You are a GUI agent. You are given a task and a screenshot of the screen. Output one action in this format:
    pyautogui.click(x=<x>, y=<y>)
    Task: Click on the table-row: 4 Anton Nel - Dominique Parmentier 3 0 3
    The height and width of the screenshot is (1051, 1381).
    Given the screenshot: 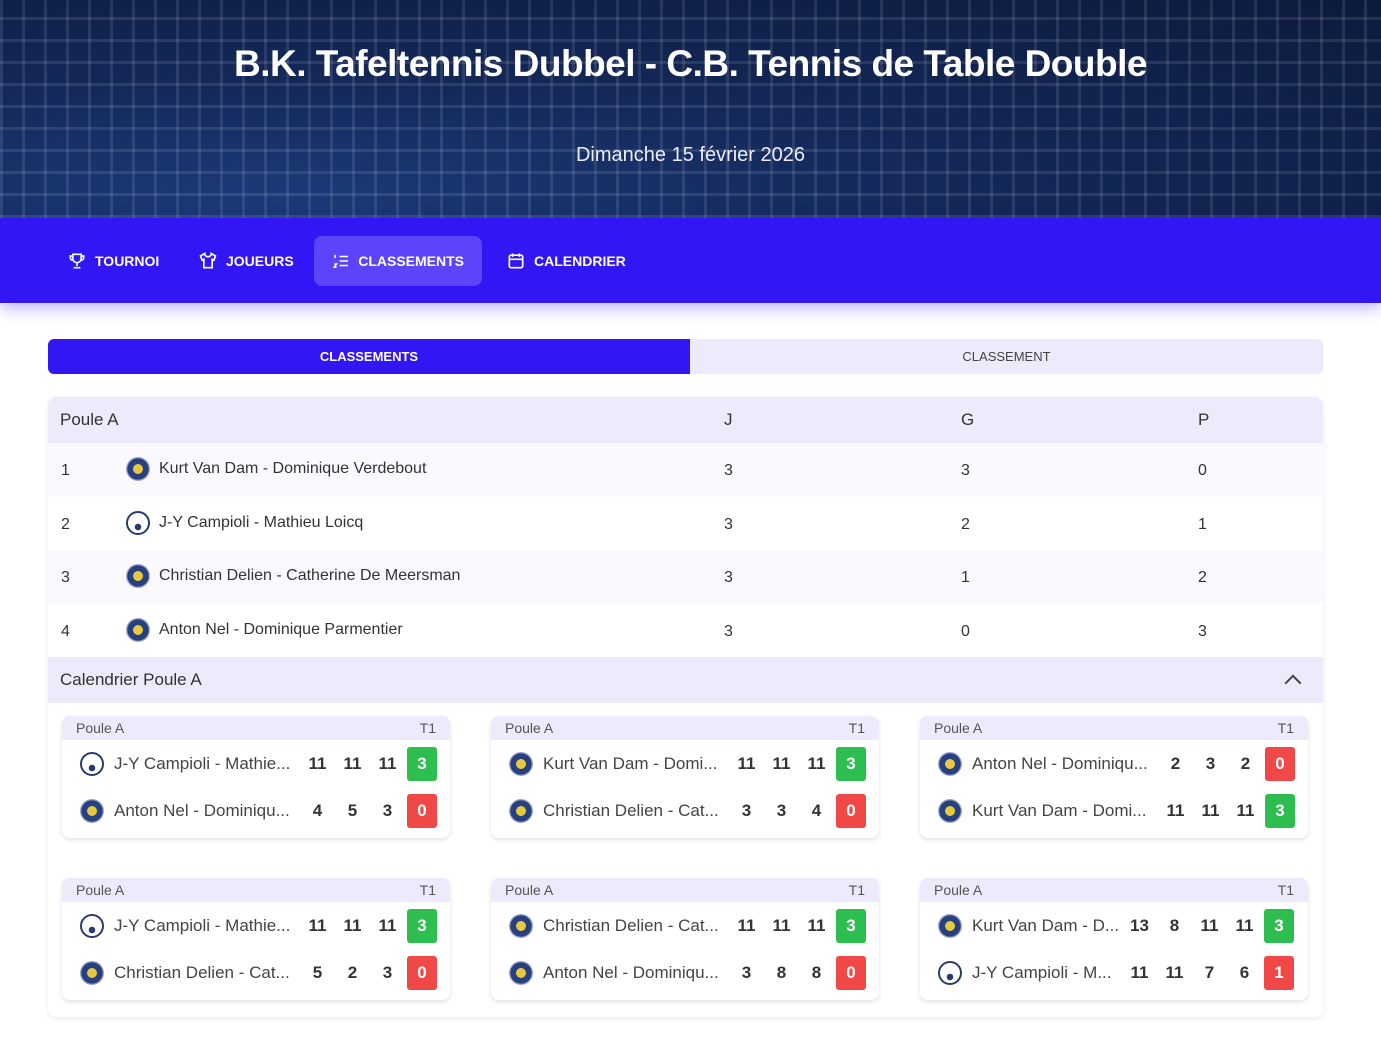 What is the action you would take?
    pyautogui.click(x=685, y=631)
    